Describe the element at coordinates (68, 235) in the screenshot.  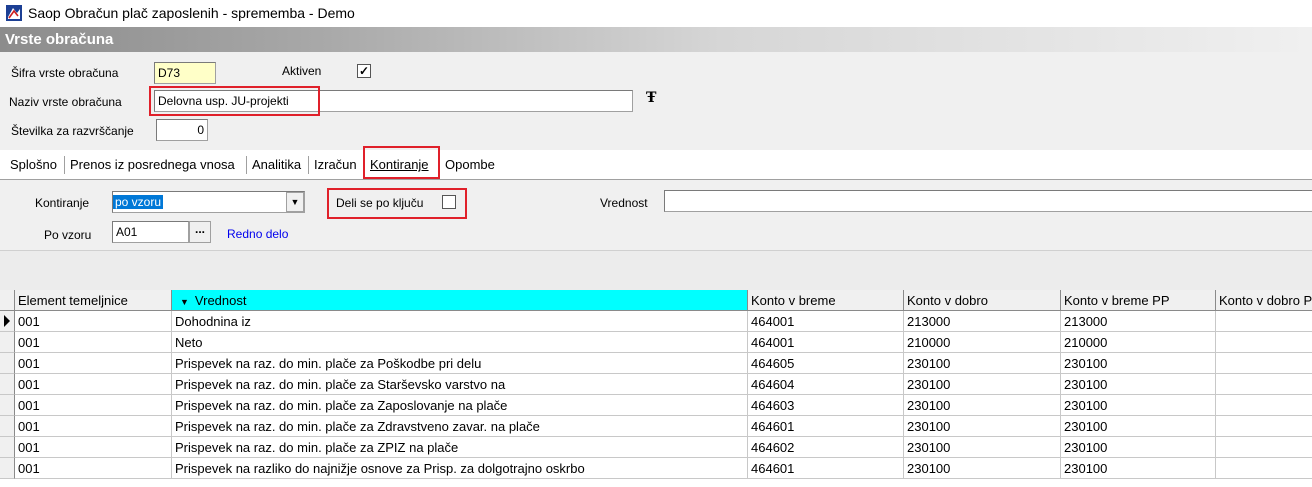
I see `po-vzoru-label: Po vzoru` at that location.